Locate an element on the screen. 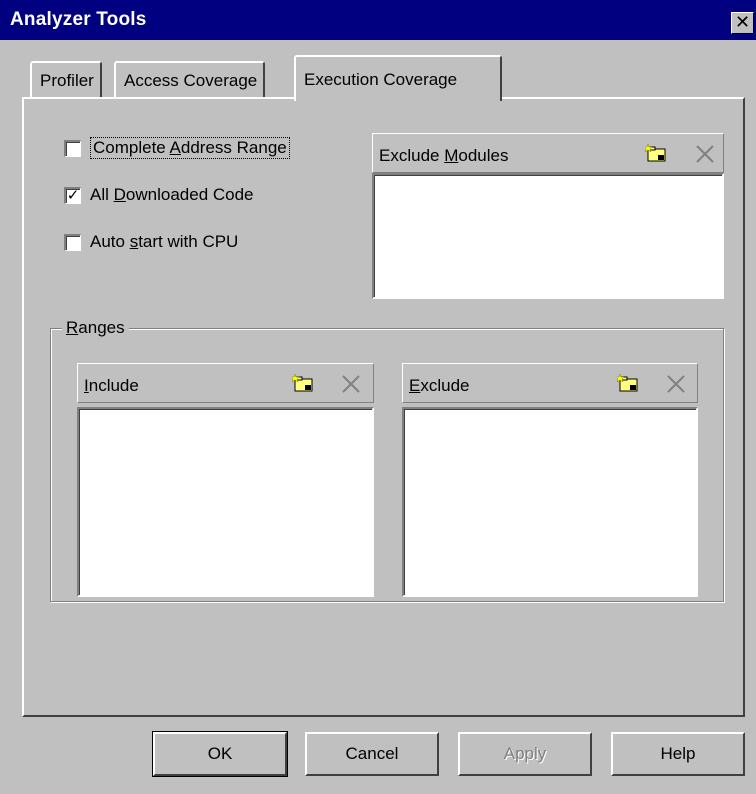  title-bar: Analyzer Tools ✕ is located at coordinates (378, 20).